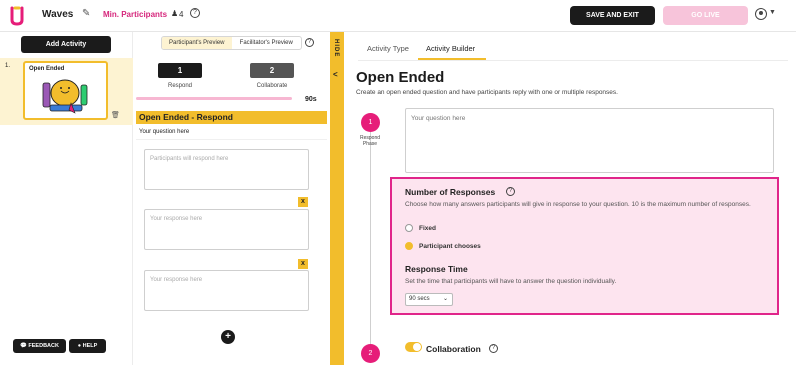 The height and width of the screenshot is (365, 796). Describe the element at coordinates (573, 60) in the screenshot. I see `tabs-divider` at that location.